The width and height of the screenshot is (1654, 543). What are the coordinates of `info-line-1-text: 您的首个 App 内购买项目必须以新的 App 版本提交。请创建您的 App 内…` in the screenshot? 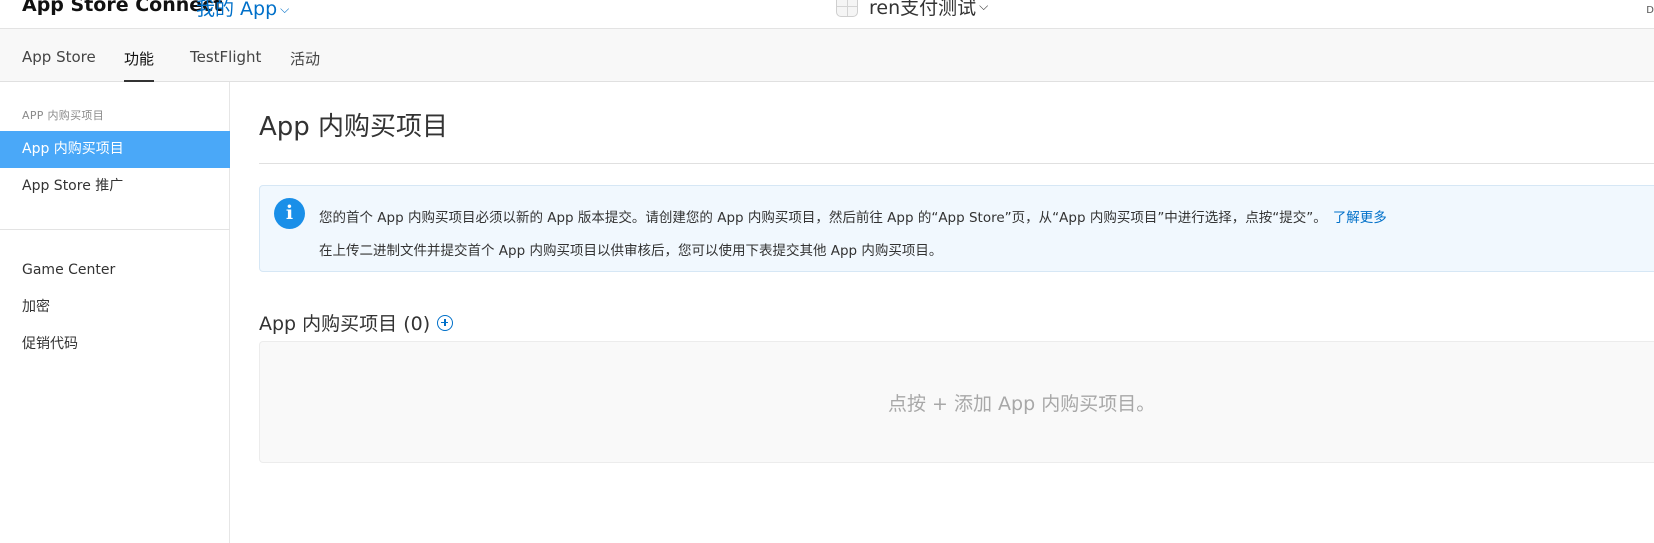 It's located at (823, 218).